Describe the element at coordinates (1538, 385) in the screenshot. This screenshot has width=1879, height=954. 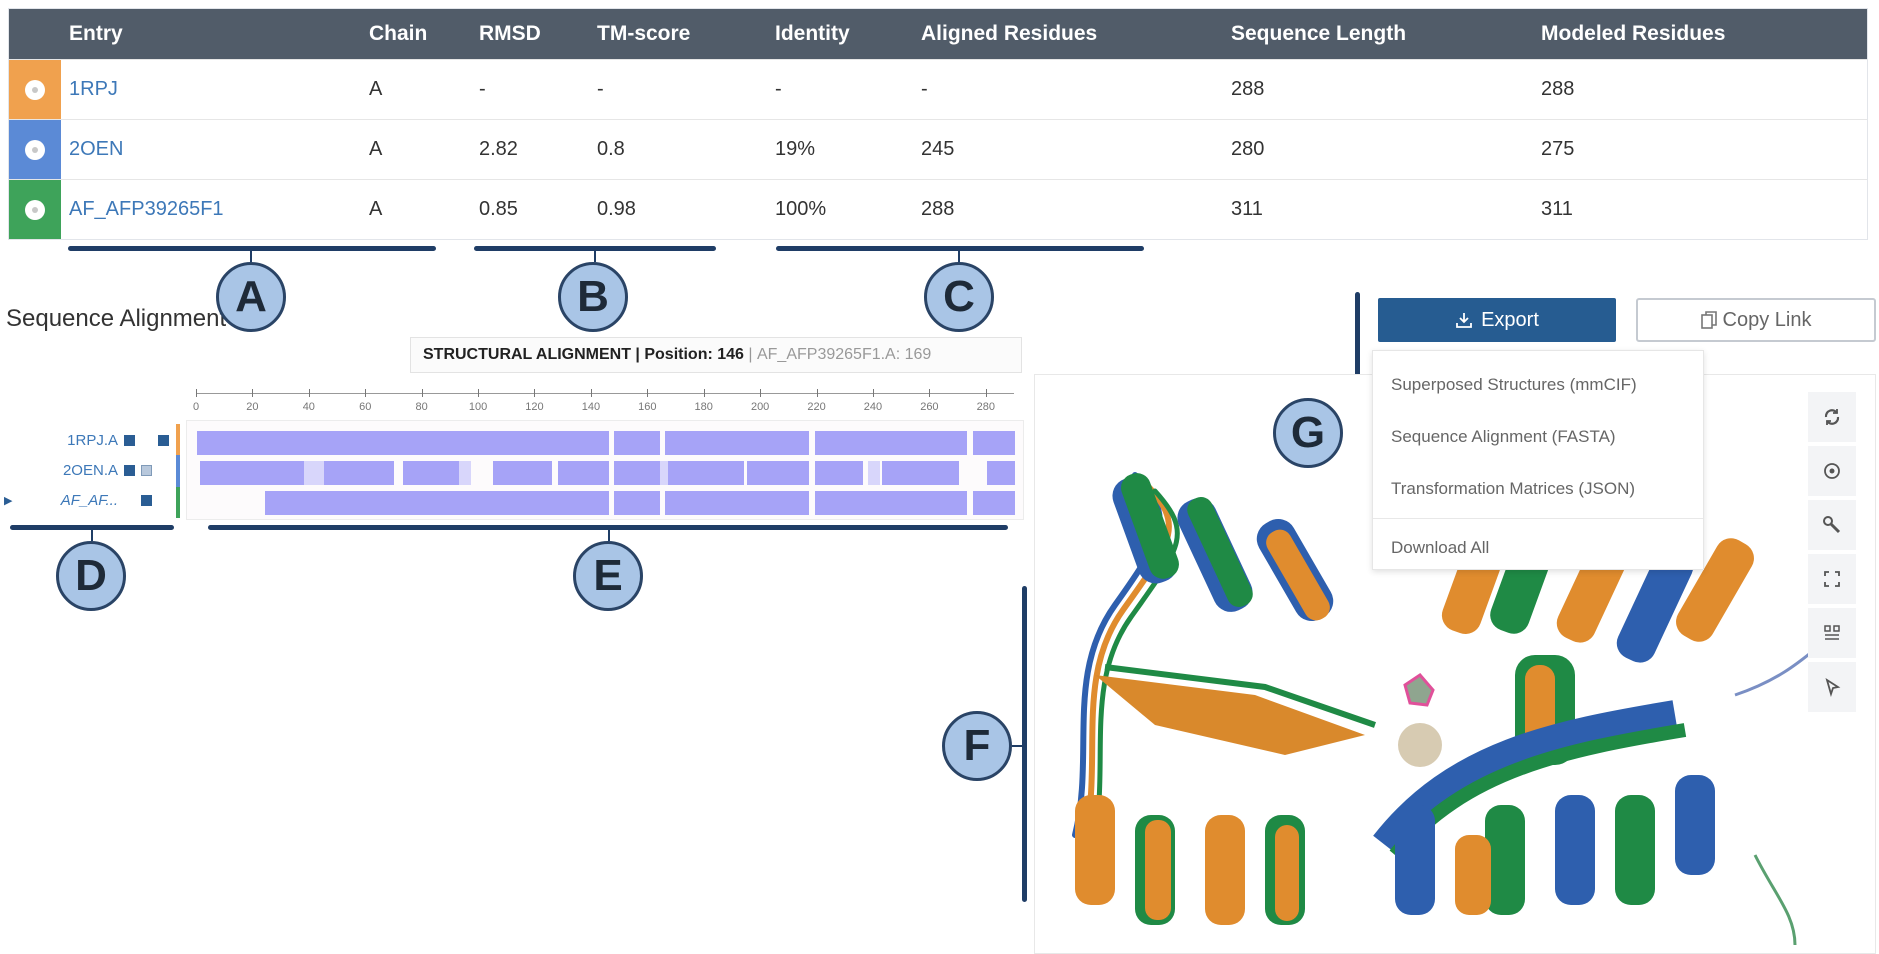
I see `menu-item-superposed-structures: Superposed Structures (mmCIF)` at that location.